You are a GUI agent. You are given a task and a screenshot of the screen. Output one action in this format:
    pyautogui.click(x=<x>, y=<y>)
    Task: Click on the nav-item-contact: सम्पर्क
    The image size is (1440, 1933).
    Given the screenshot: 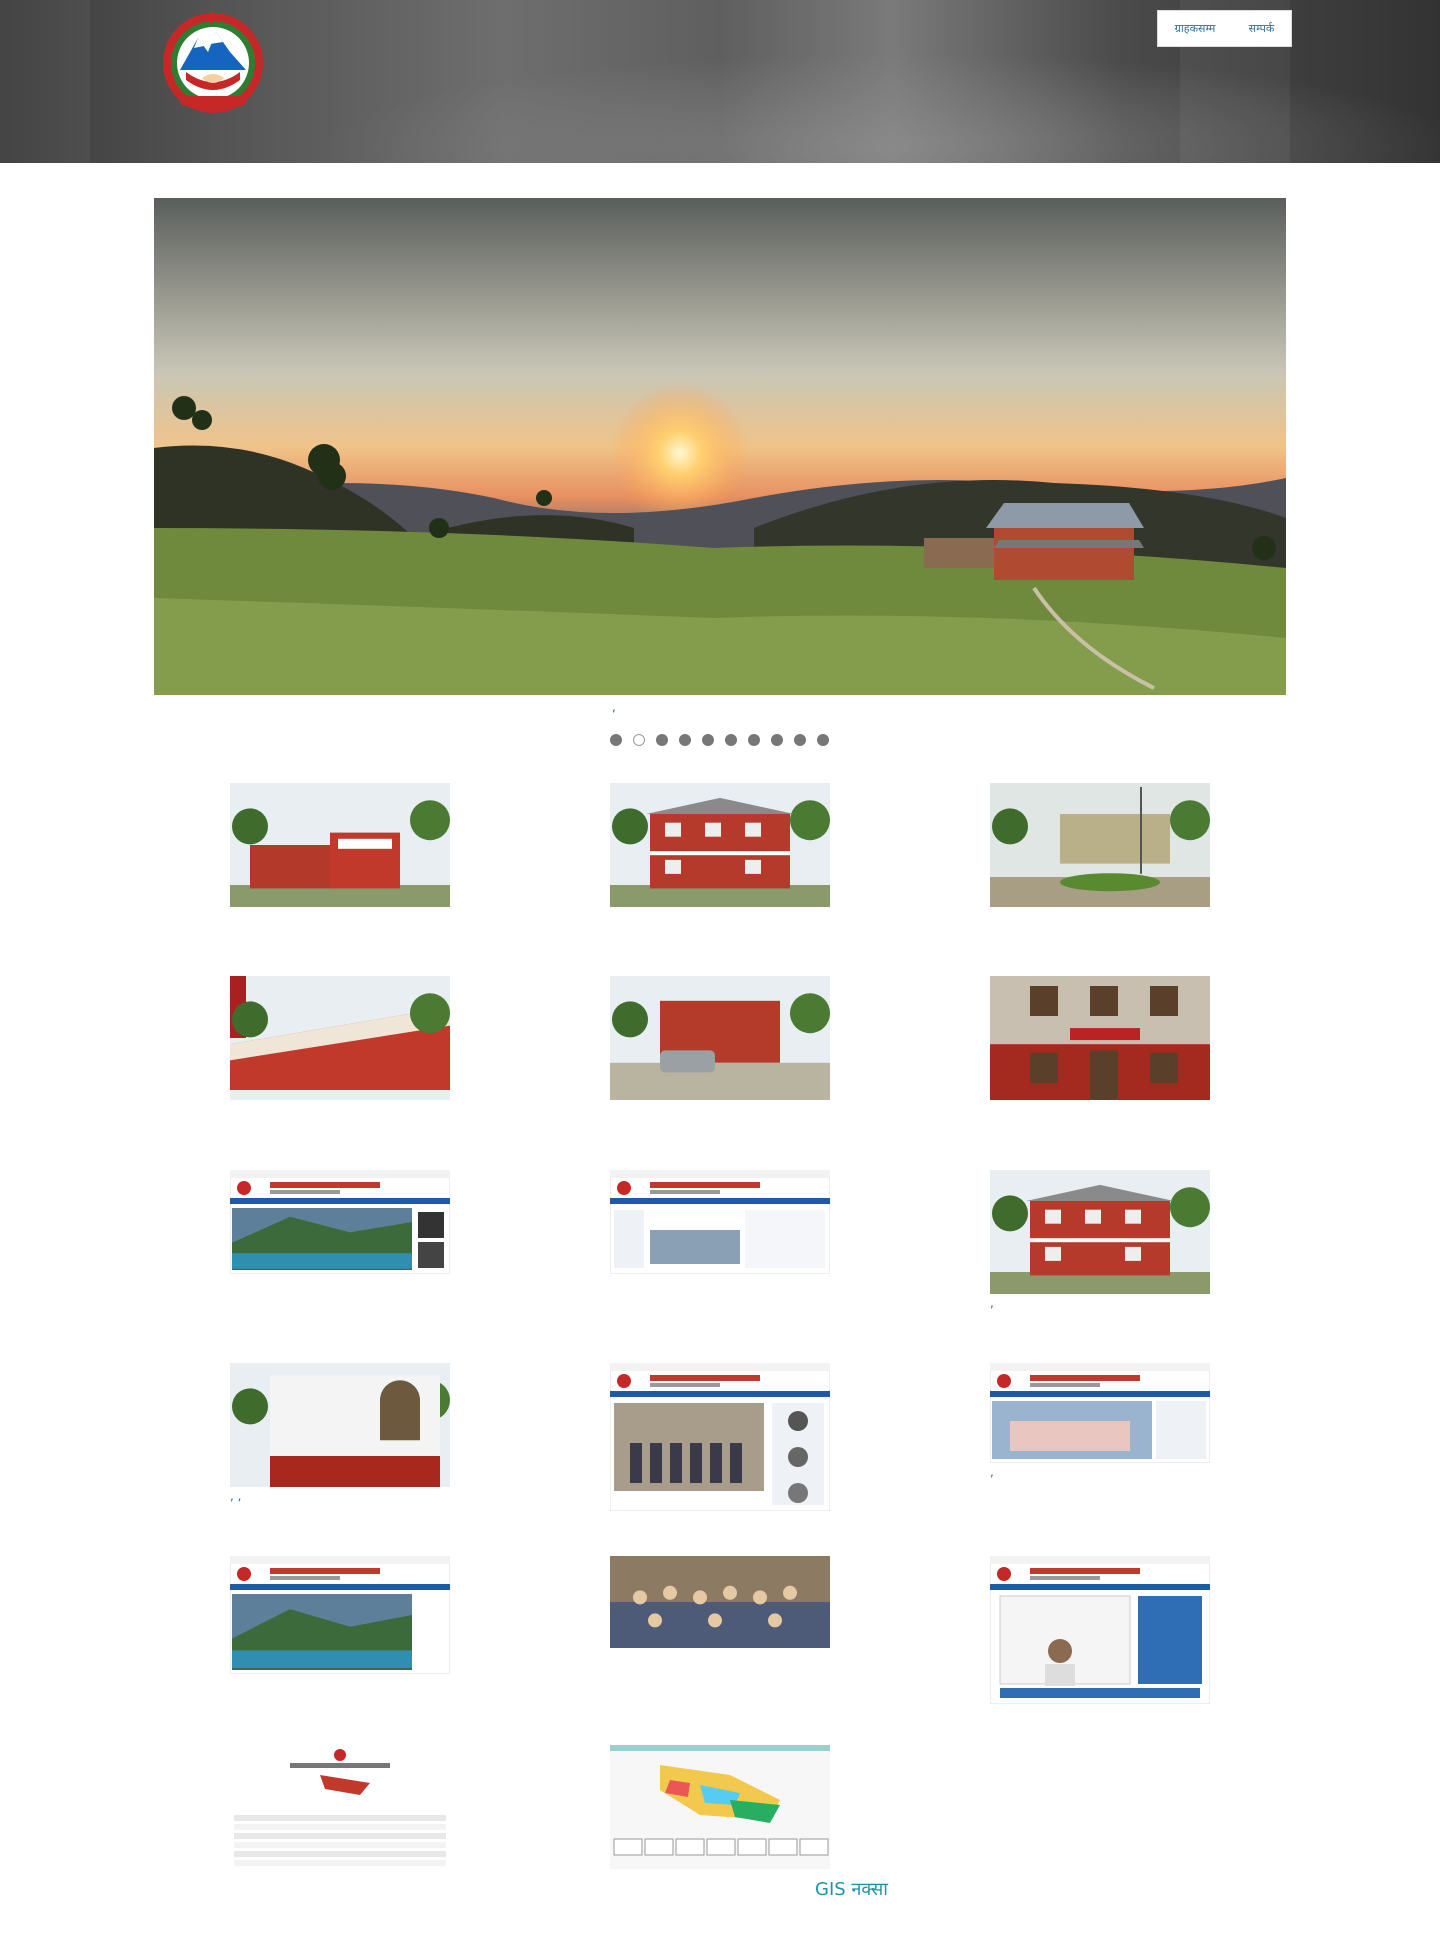 What is the action you would take?
    pyautogui.click(x=1262, y=28)
    